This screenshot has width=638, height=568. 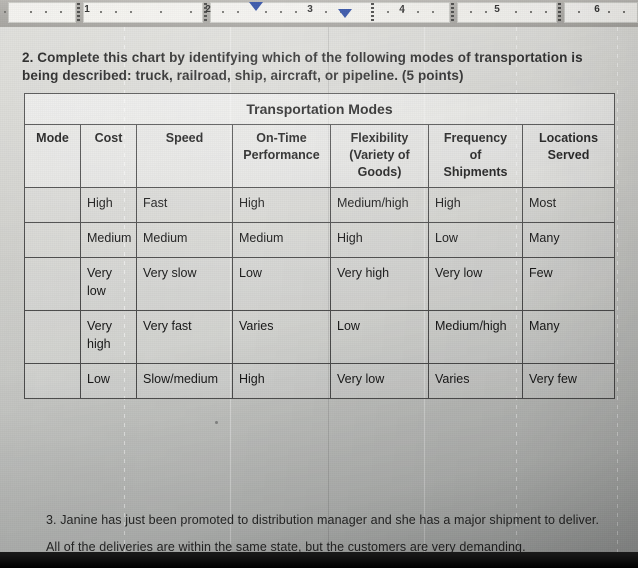 I want to click on cell-speed: Medium, so click(x=184, y=240).